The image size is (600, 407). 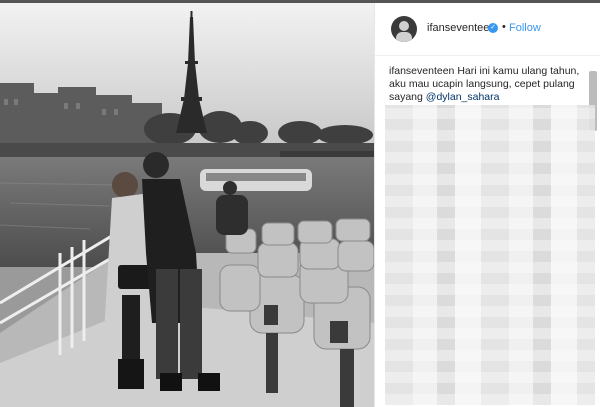 I want to click on post-header: ifanseventeen ✓ • Follow, so click(x=487, y=29).